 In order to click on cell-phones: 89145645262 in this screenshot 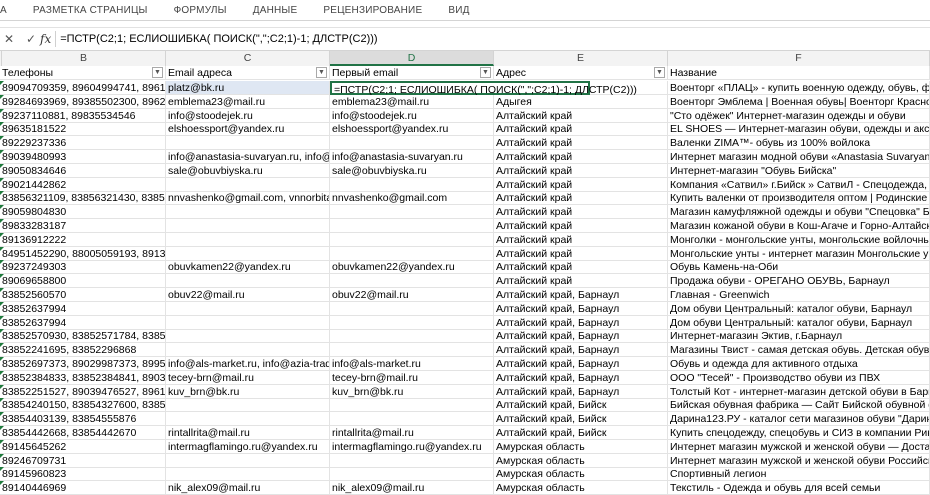, I will do `click(83, 446)`.